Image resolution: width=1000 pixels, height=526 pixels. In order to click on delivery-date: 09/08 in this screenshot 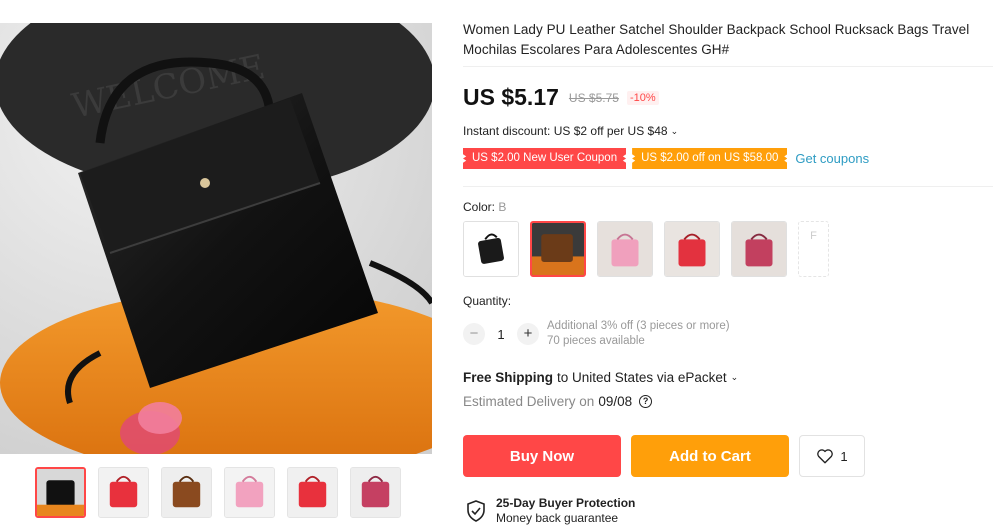, I will do `click(615, 401)`.